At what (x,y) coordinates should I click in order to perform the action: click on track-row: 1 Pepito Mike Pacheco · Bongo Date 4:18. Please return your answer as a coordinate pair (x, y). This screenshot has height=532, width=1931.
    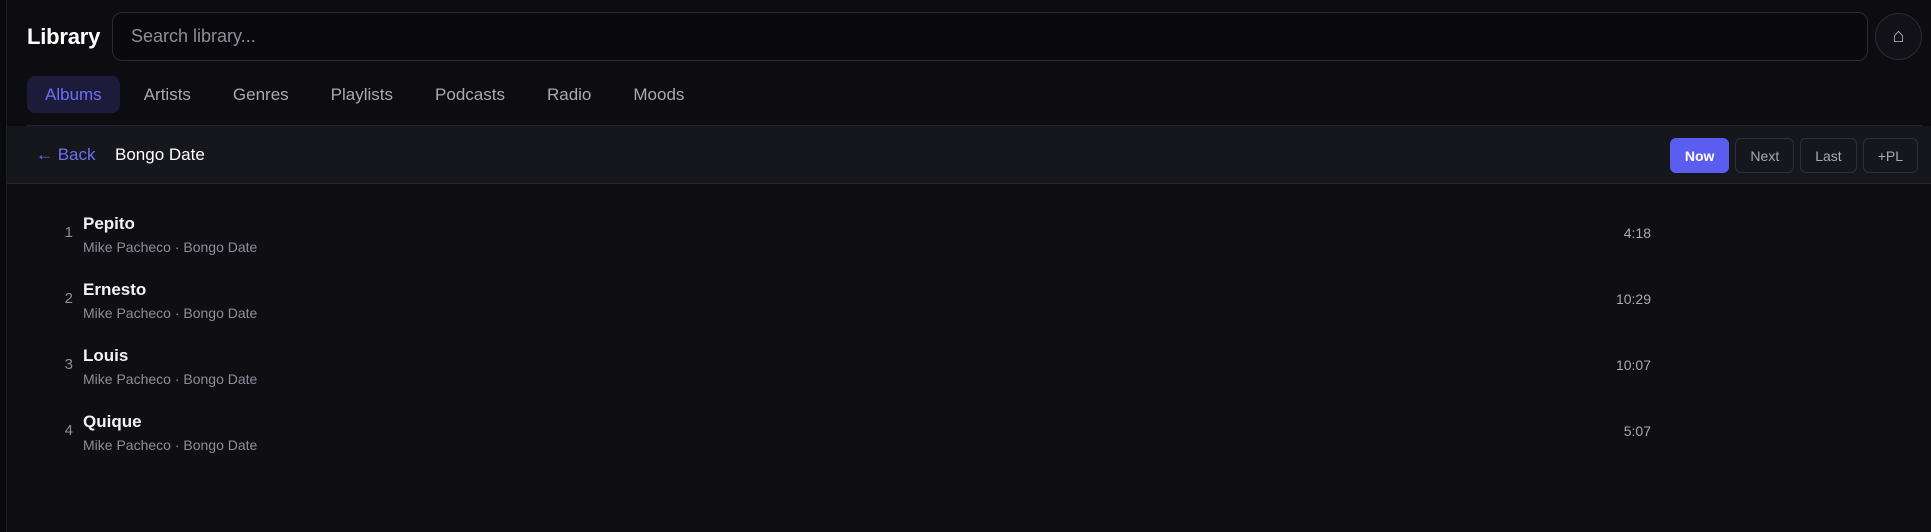
    Looking at the image, I should click on (969, 233).